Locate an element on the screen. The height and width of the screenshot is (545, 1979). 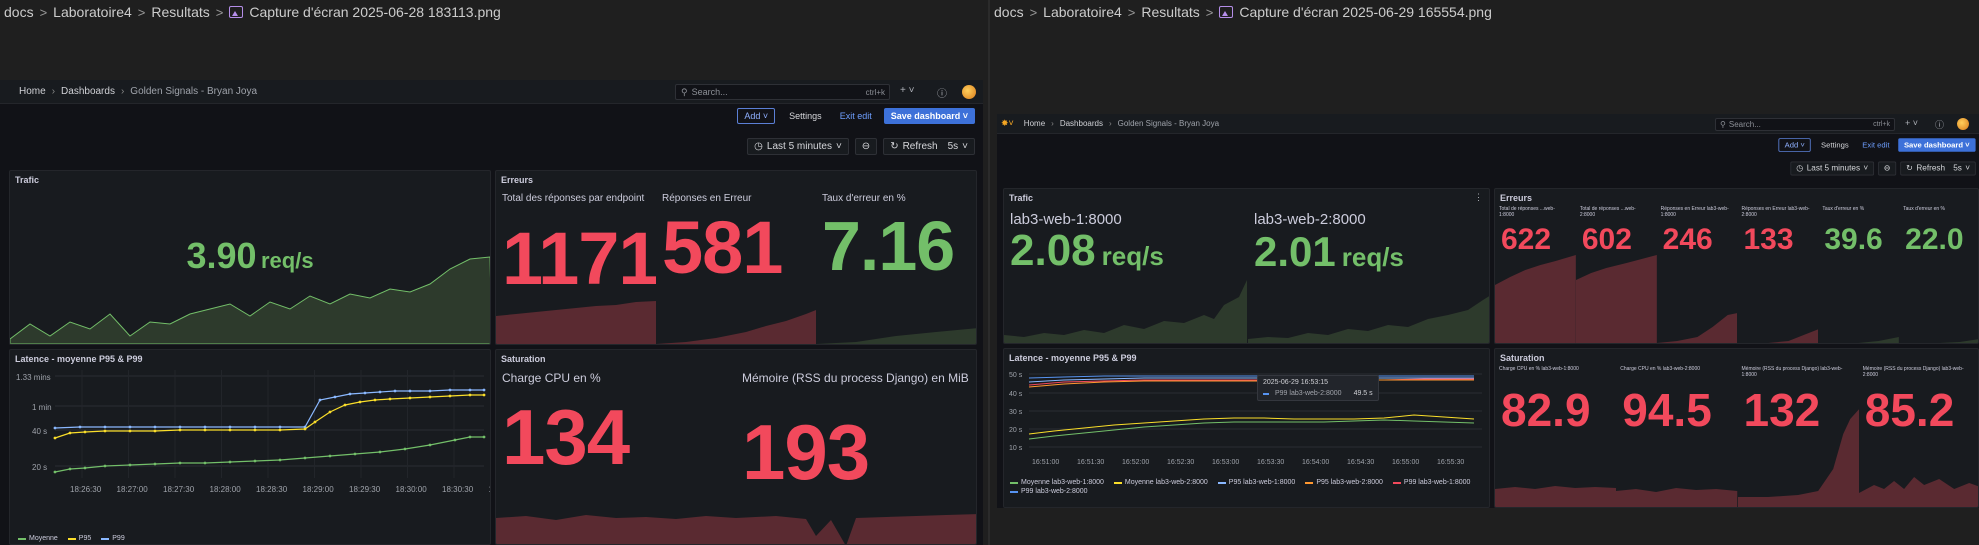
chevron-right-icon: › is located at coordinates (122, 91).